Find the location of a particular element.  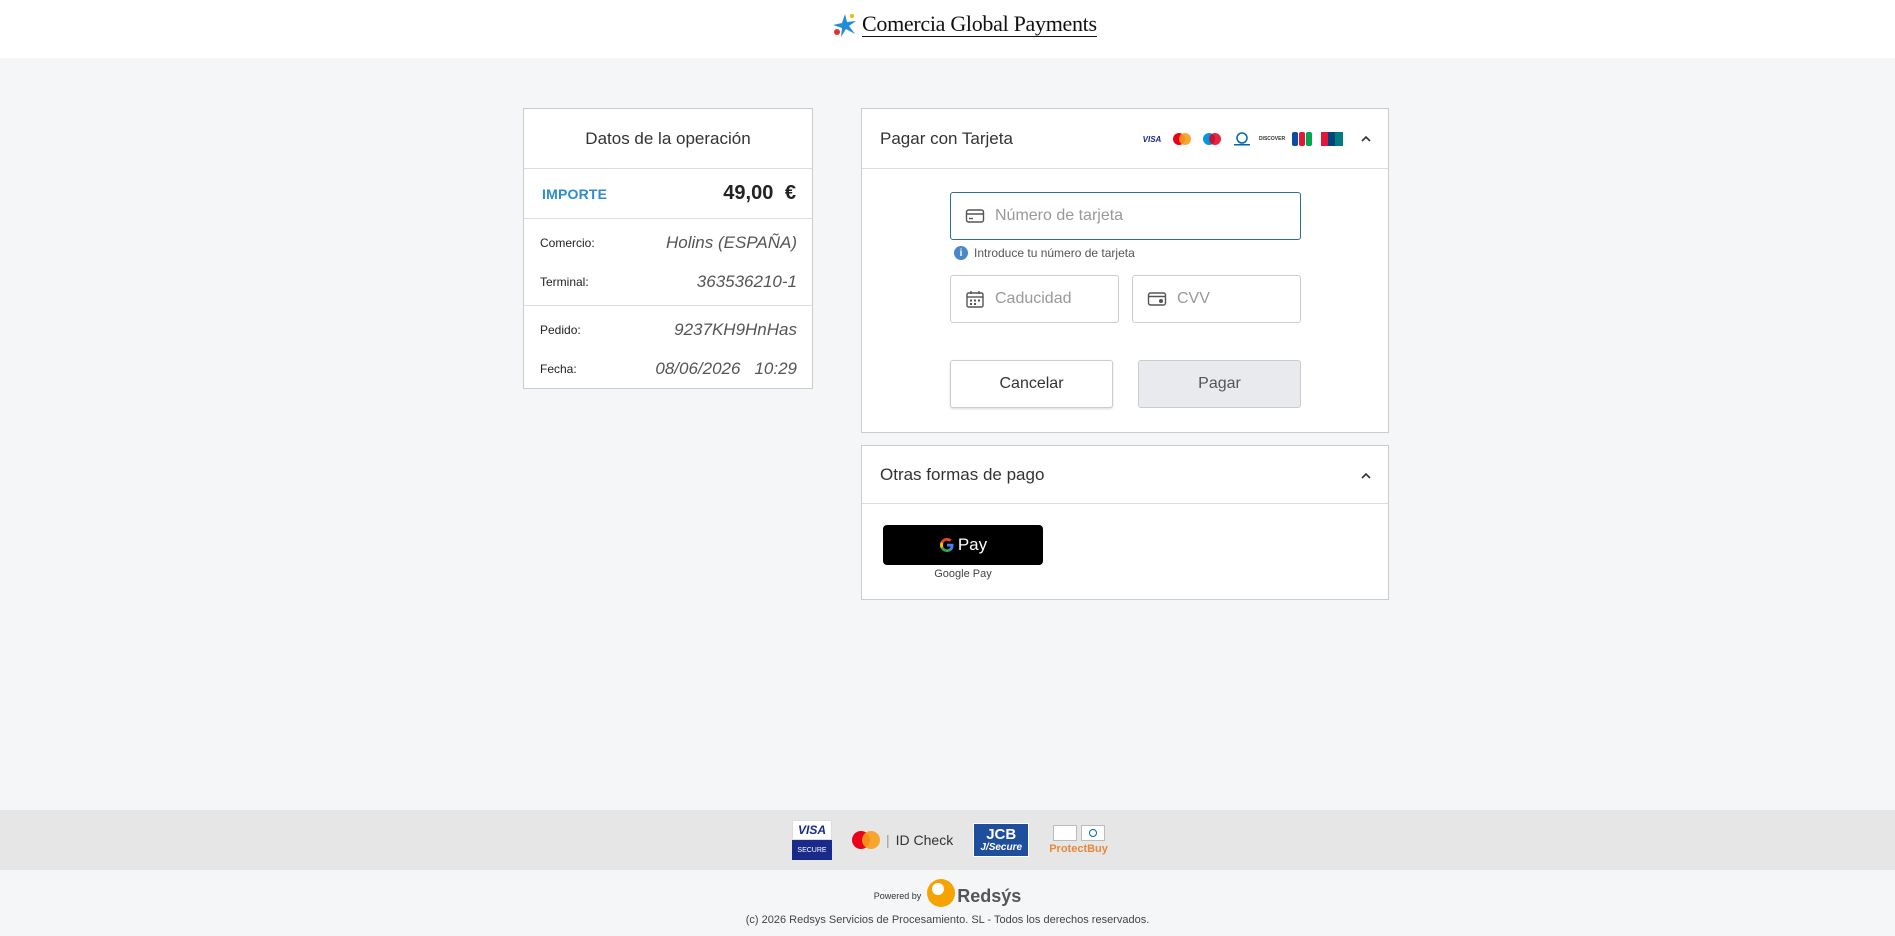

date-row: Fecha: 08/06/2026 10:29 is located at coordinates (668, 368).